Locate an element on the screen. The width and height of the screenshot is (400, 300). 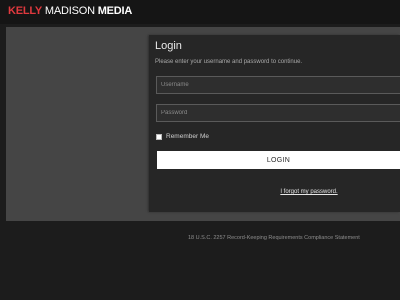
top-bar: KELLY MADISON MEDIA is located at coordinates (200, 12).